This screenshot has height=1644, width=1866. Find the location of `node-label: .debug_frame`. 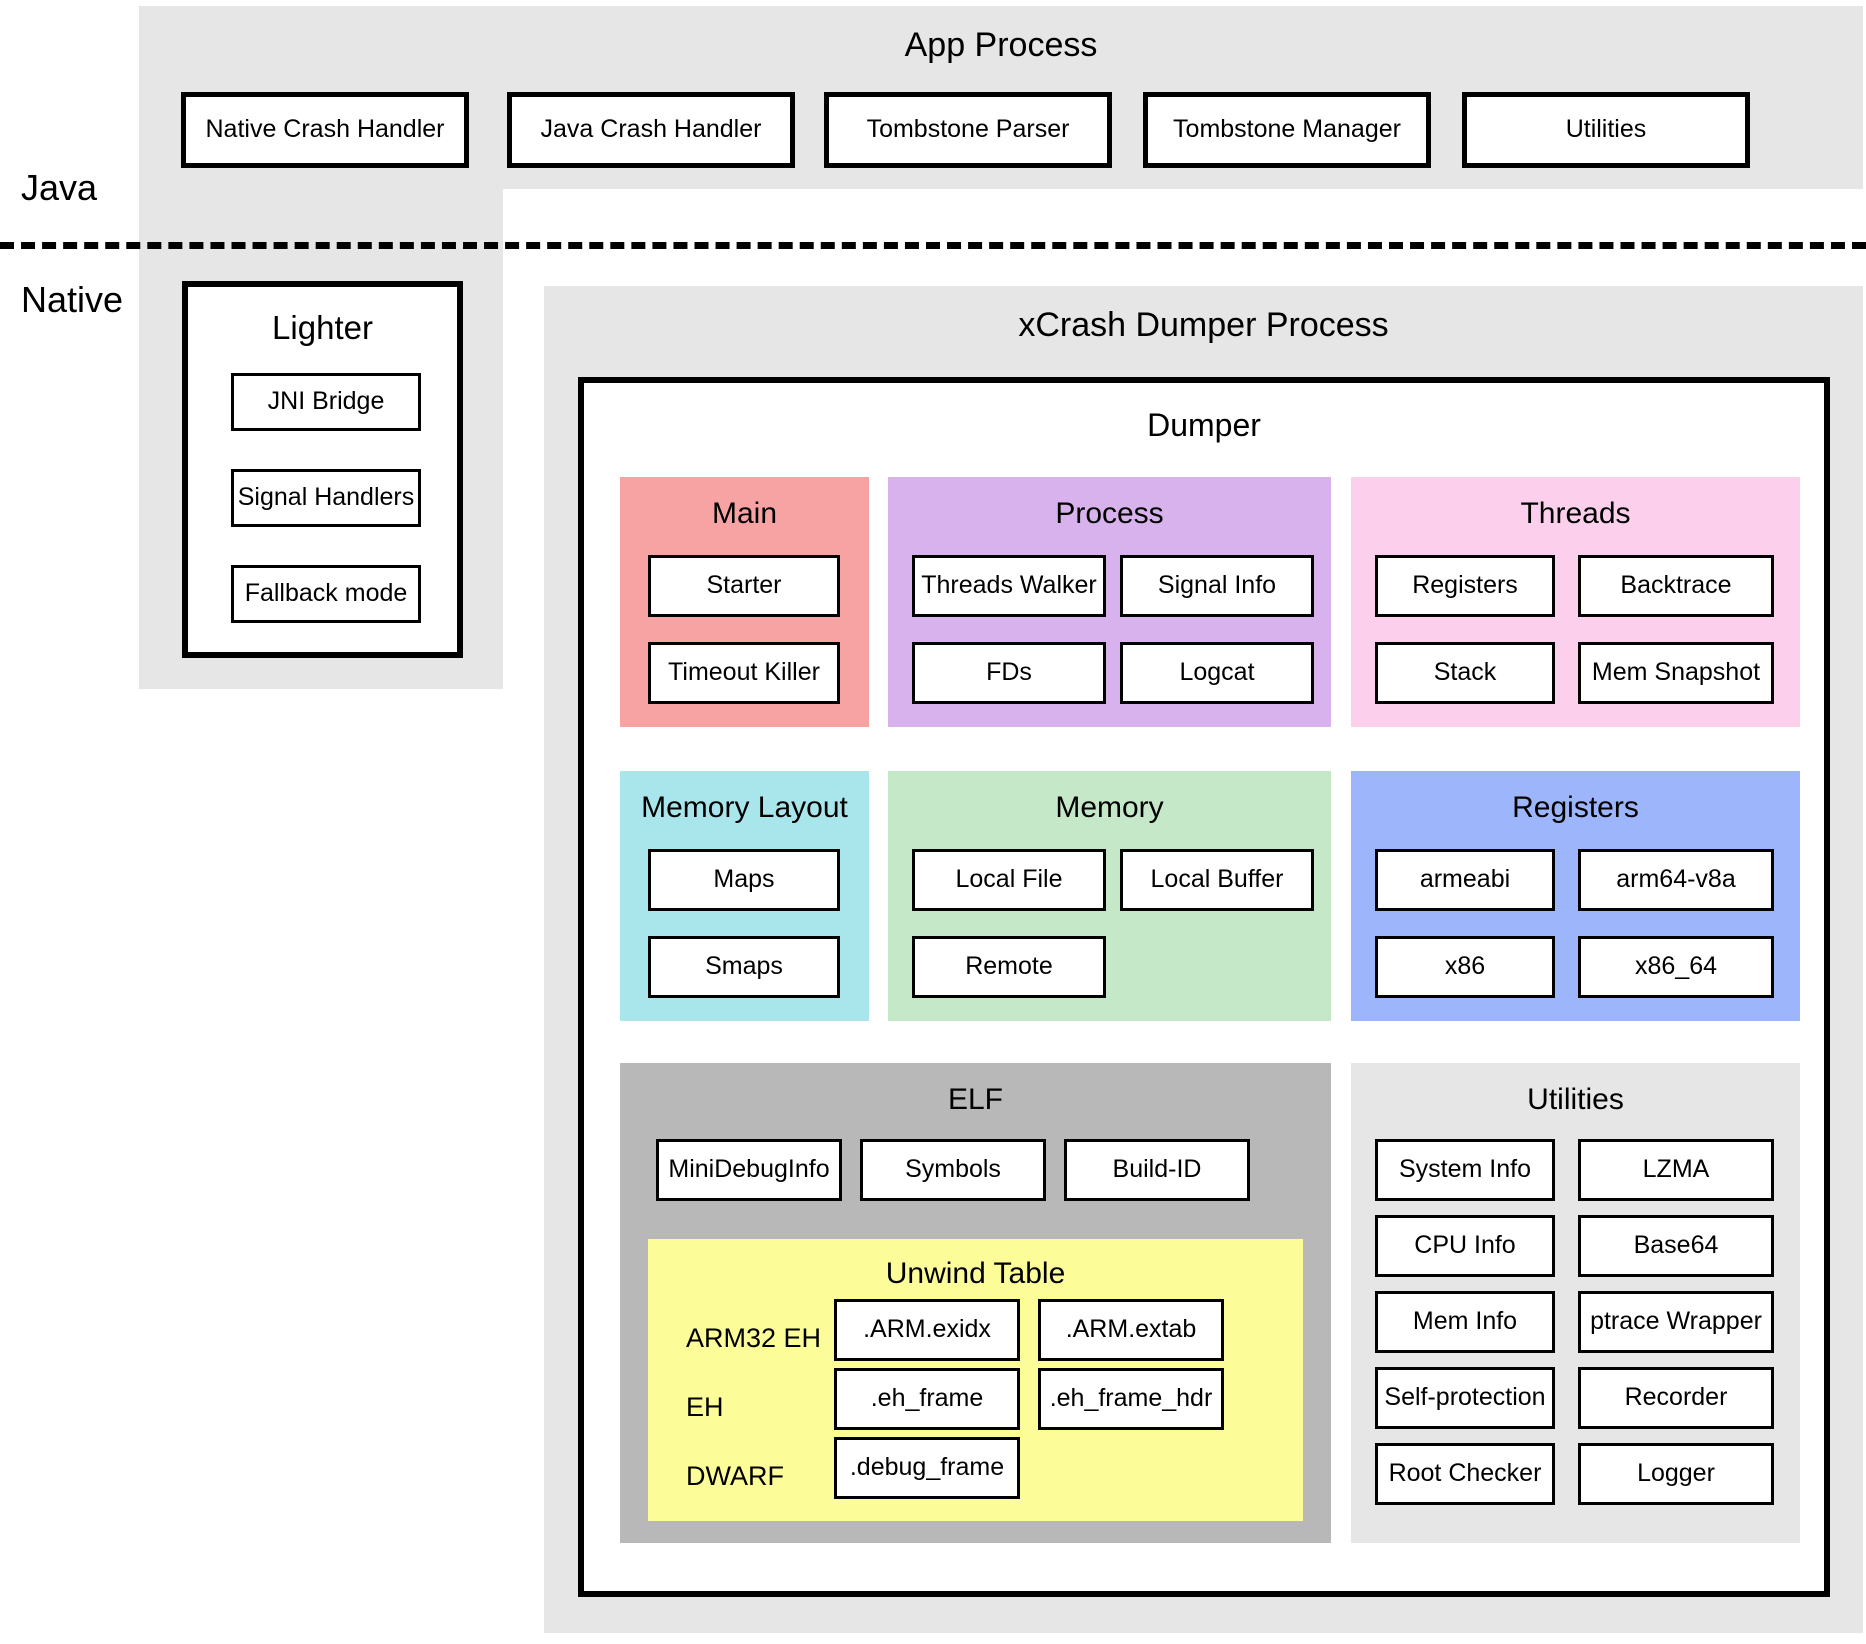

node-label: .debug_frame is located at coordinates (927, 1467).